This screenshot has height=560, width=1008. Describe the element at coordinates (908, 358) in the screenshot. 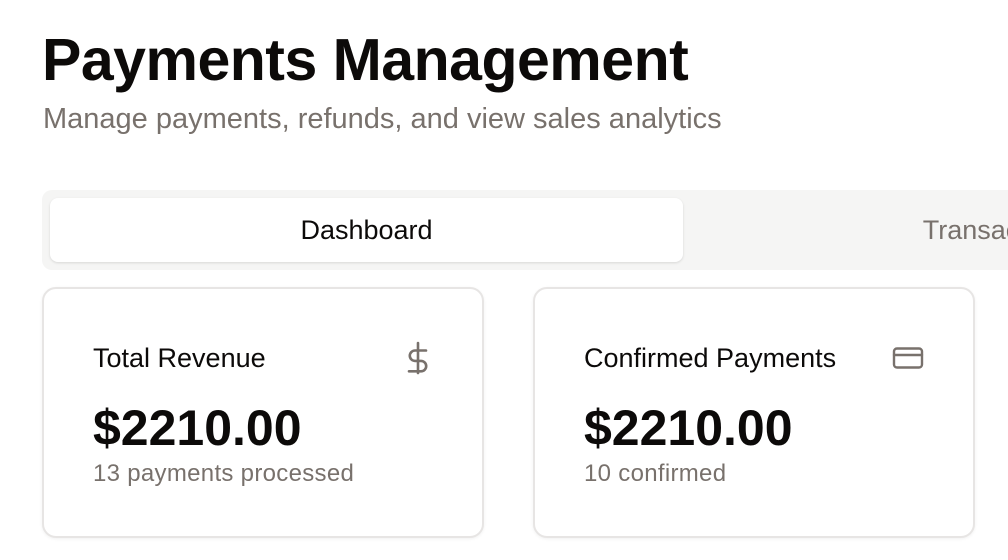

I see `credit-card-icon` at that location.